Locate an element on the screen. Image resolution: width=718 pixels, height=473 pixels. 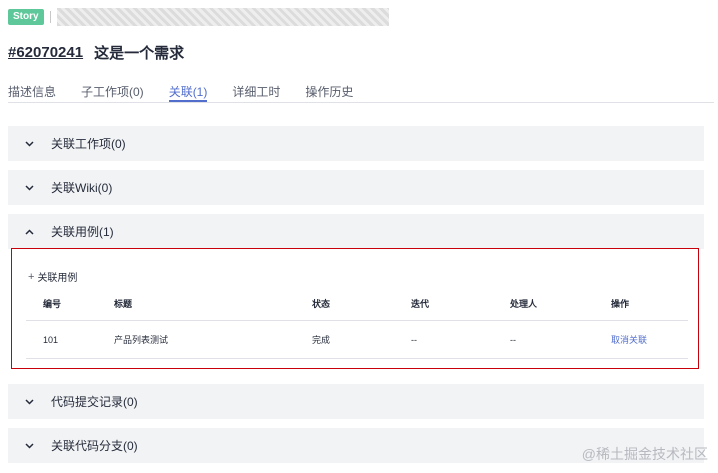
column-header-assignee: 处理人 is located at coordinates (524, 304).